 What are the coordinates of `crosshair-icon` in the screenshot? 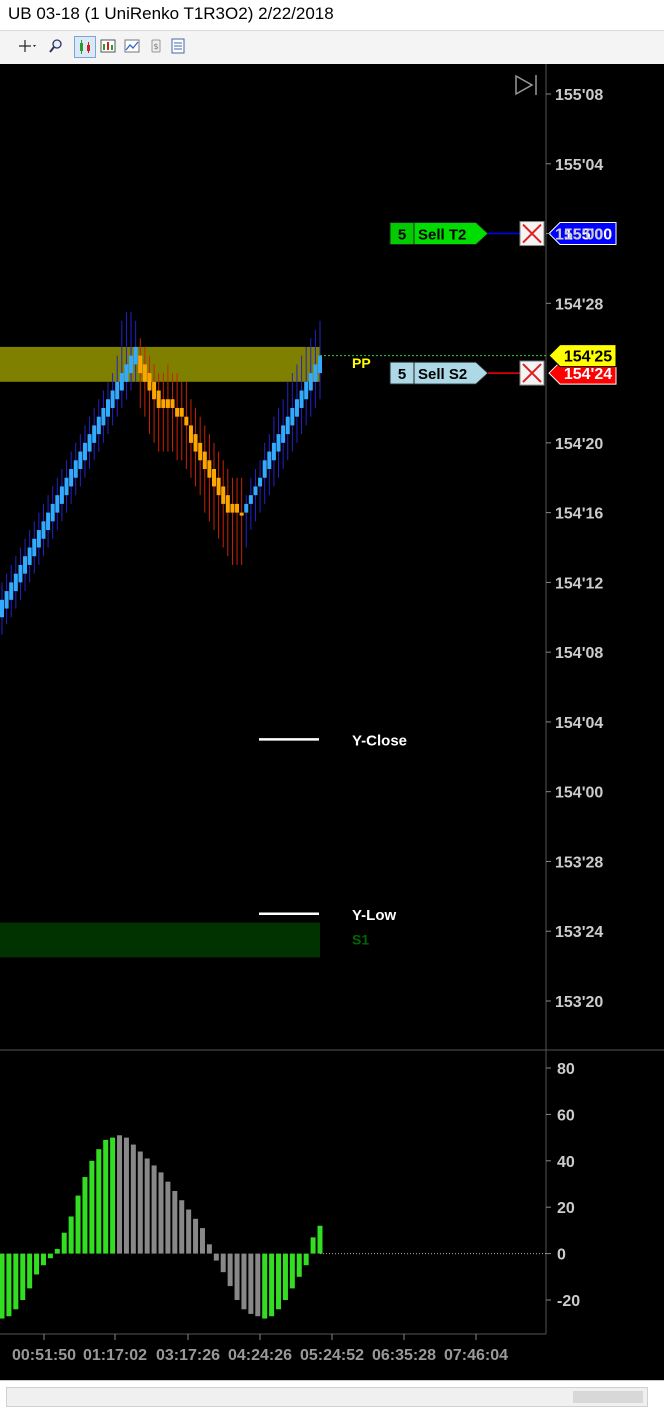 It's located at (28, 46).